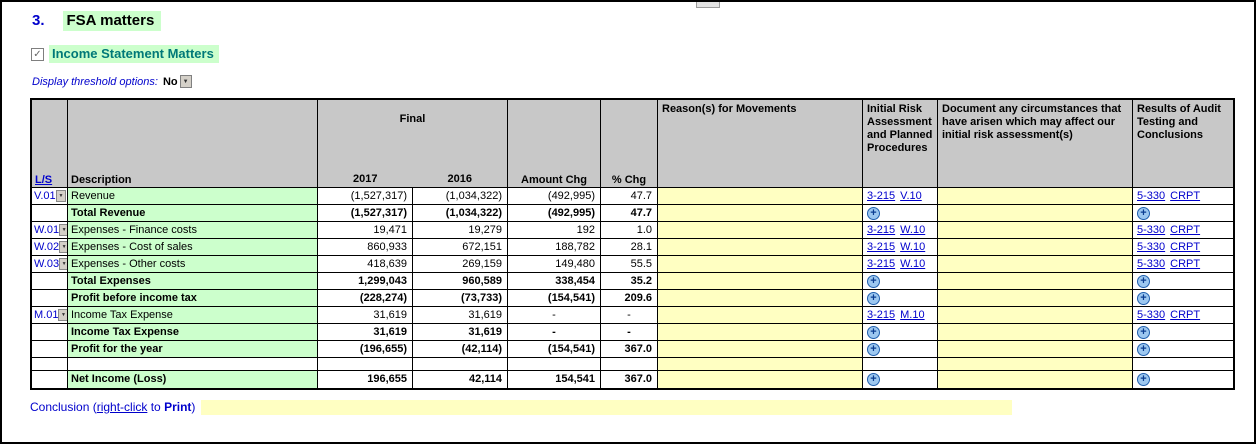  Describe the element at coordinates (412, 119) in the screenshot. I see `final-label: Final` at that location.